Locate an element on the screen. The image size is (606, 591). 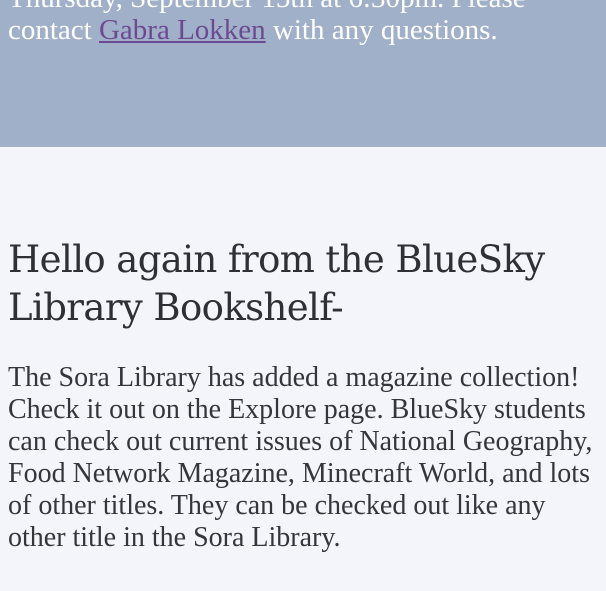
banner-line-2-suffix: with any questions. is located at coordinates (381, 30).